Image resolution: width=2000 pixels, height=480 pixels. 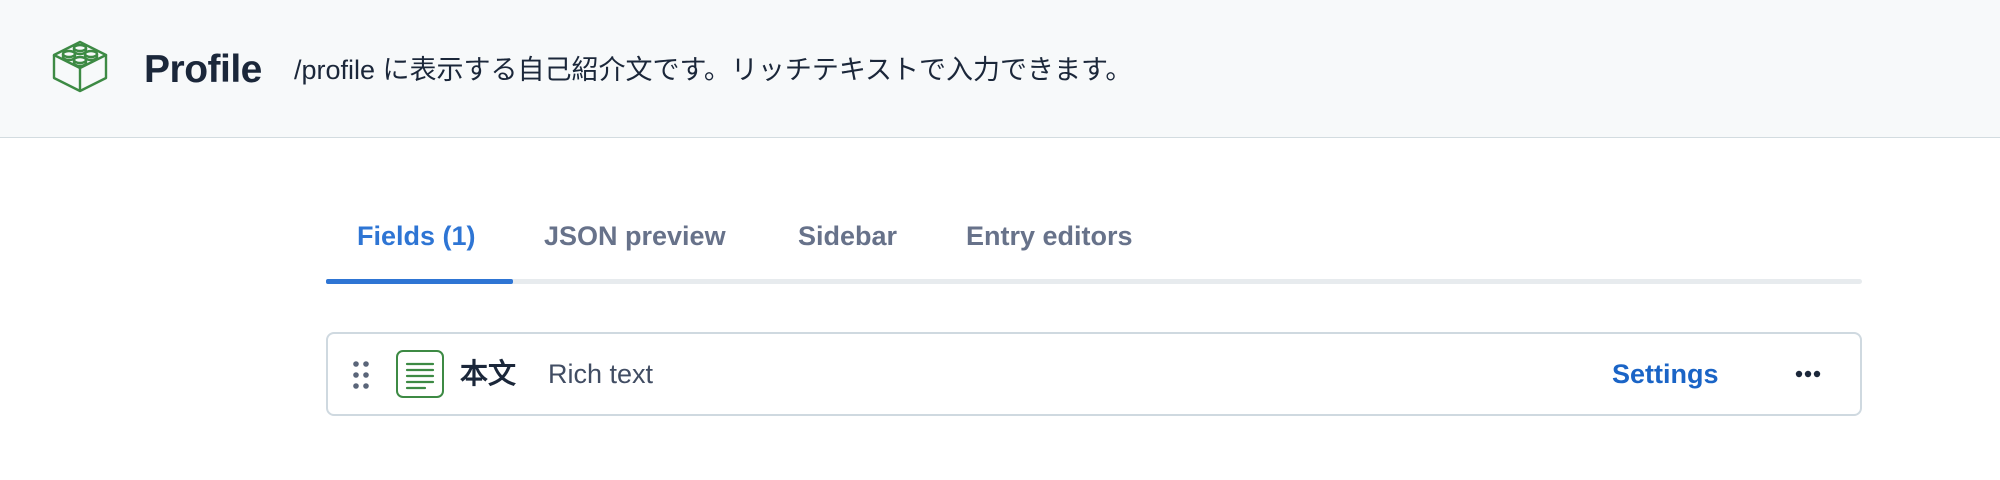 I want to click on more-horizontal-icon, so click(x=1808, y=374).